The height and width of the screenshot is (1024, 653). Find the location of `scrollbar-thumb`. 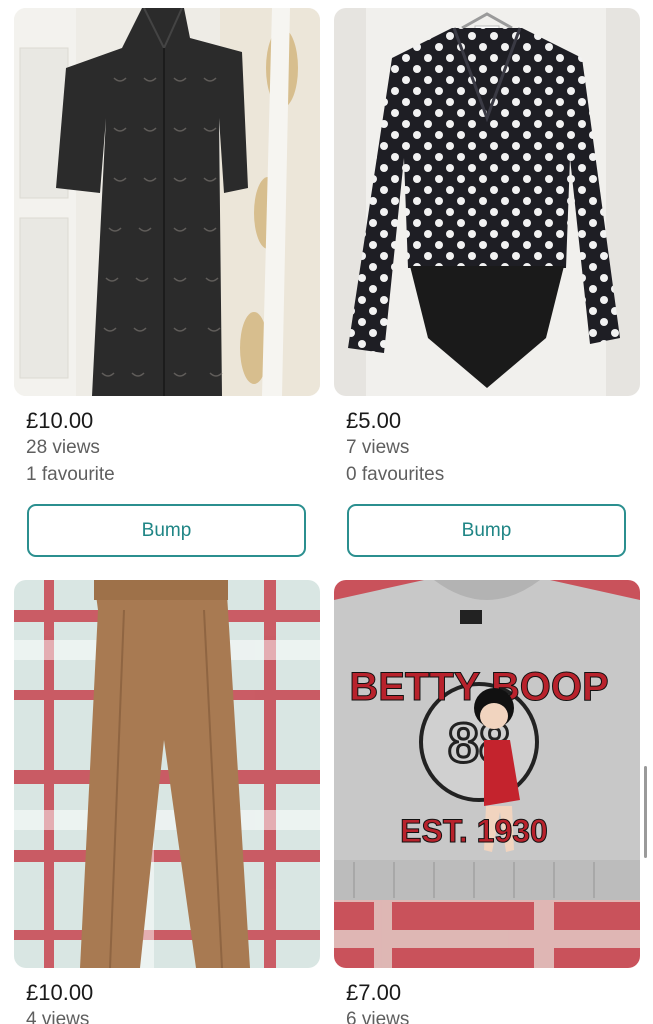

scrollbar-thumb is located at coordinates (645, 812).